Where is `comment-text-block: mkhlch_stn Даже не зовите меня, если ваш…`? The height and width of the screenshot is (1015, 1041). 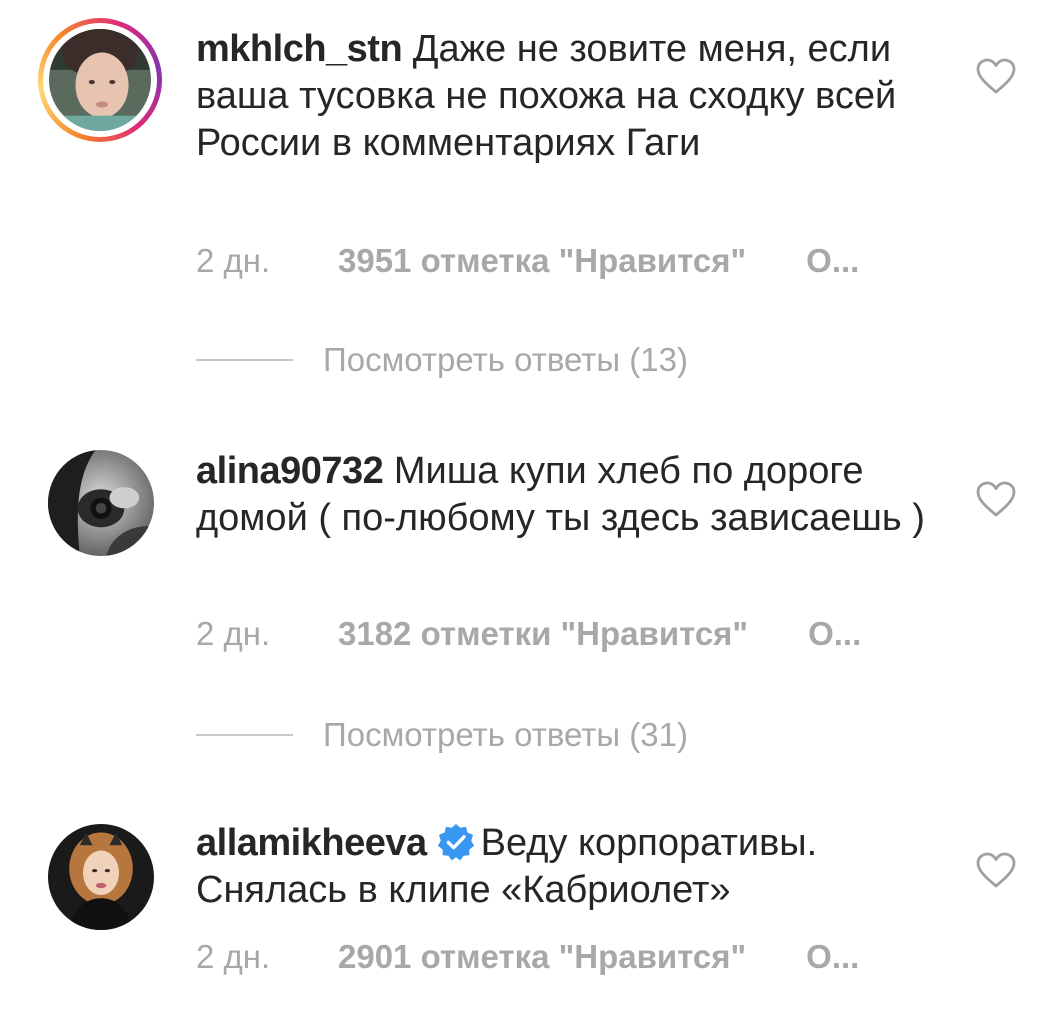 comment-text-block: mkhlch_stn Даже не зовите меня, если ваш… is located at coordinates (576, 96).